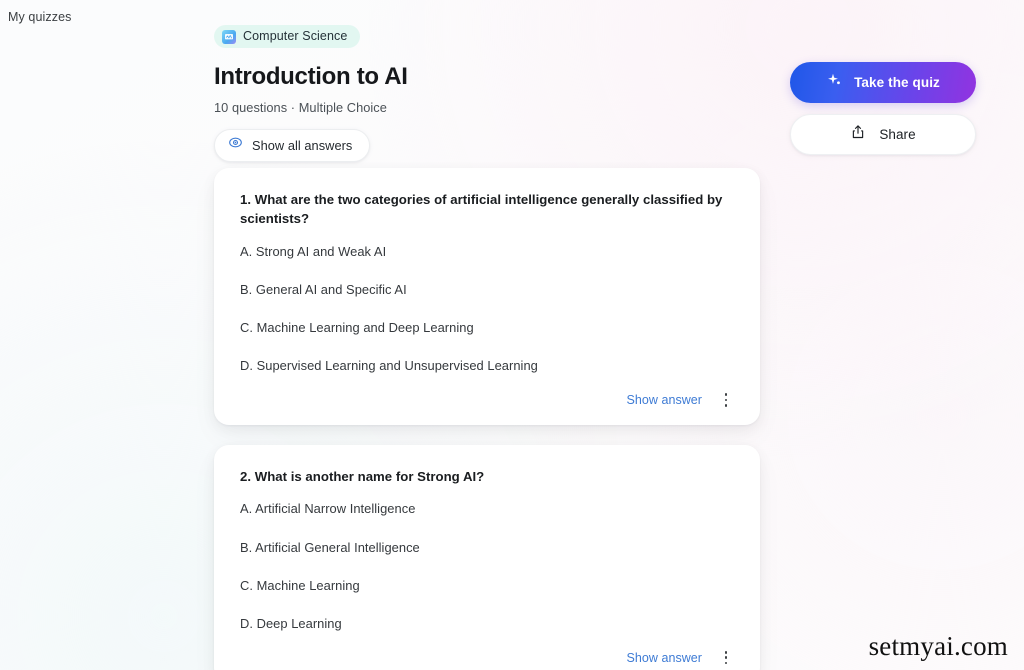 This screenshot has height=670, width=1024. I want to click on eye-icon, so click(235, 145).